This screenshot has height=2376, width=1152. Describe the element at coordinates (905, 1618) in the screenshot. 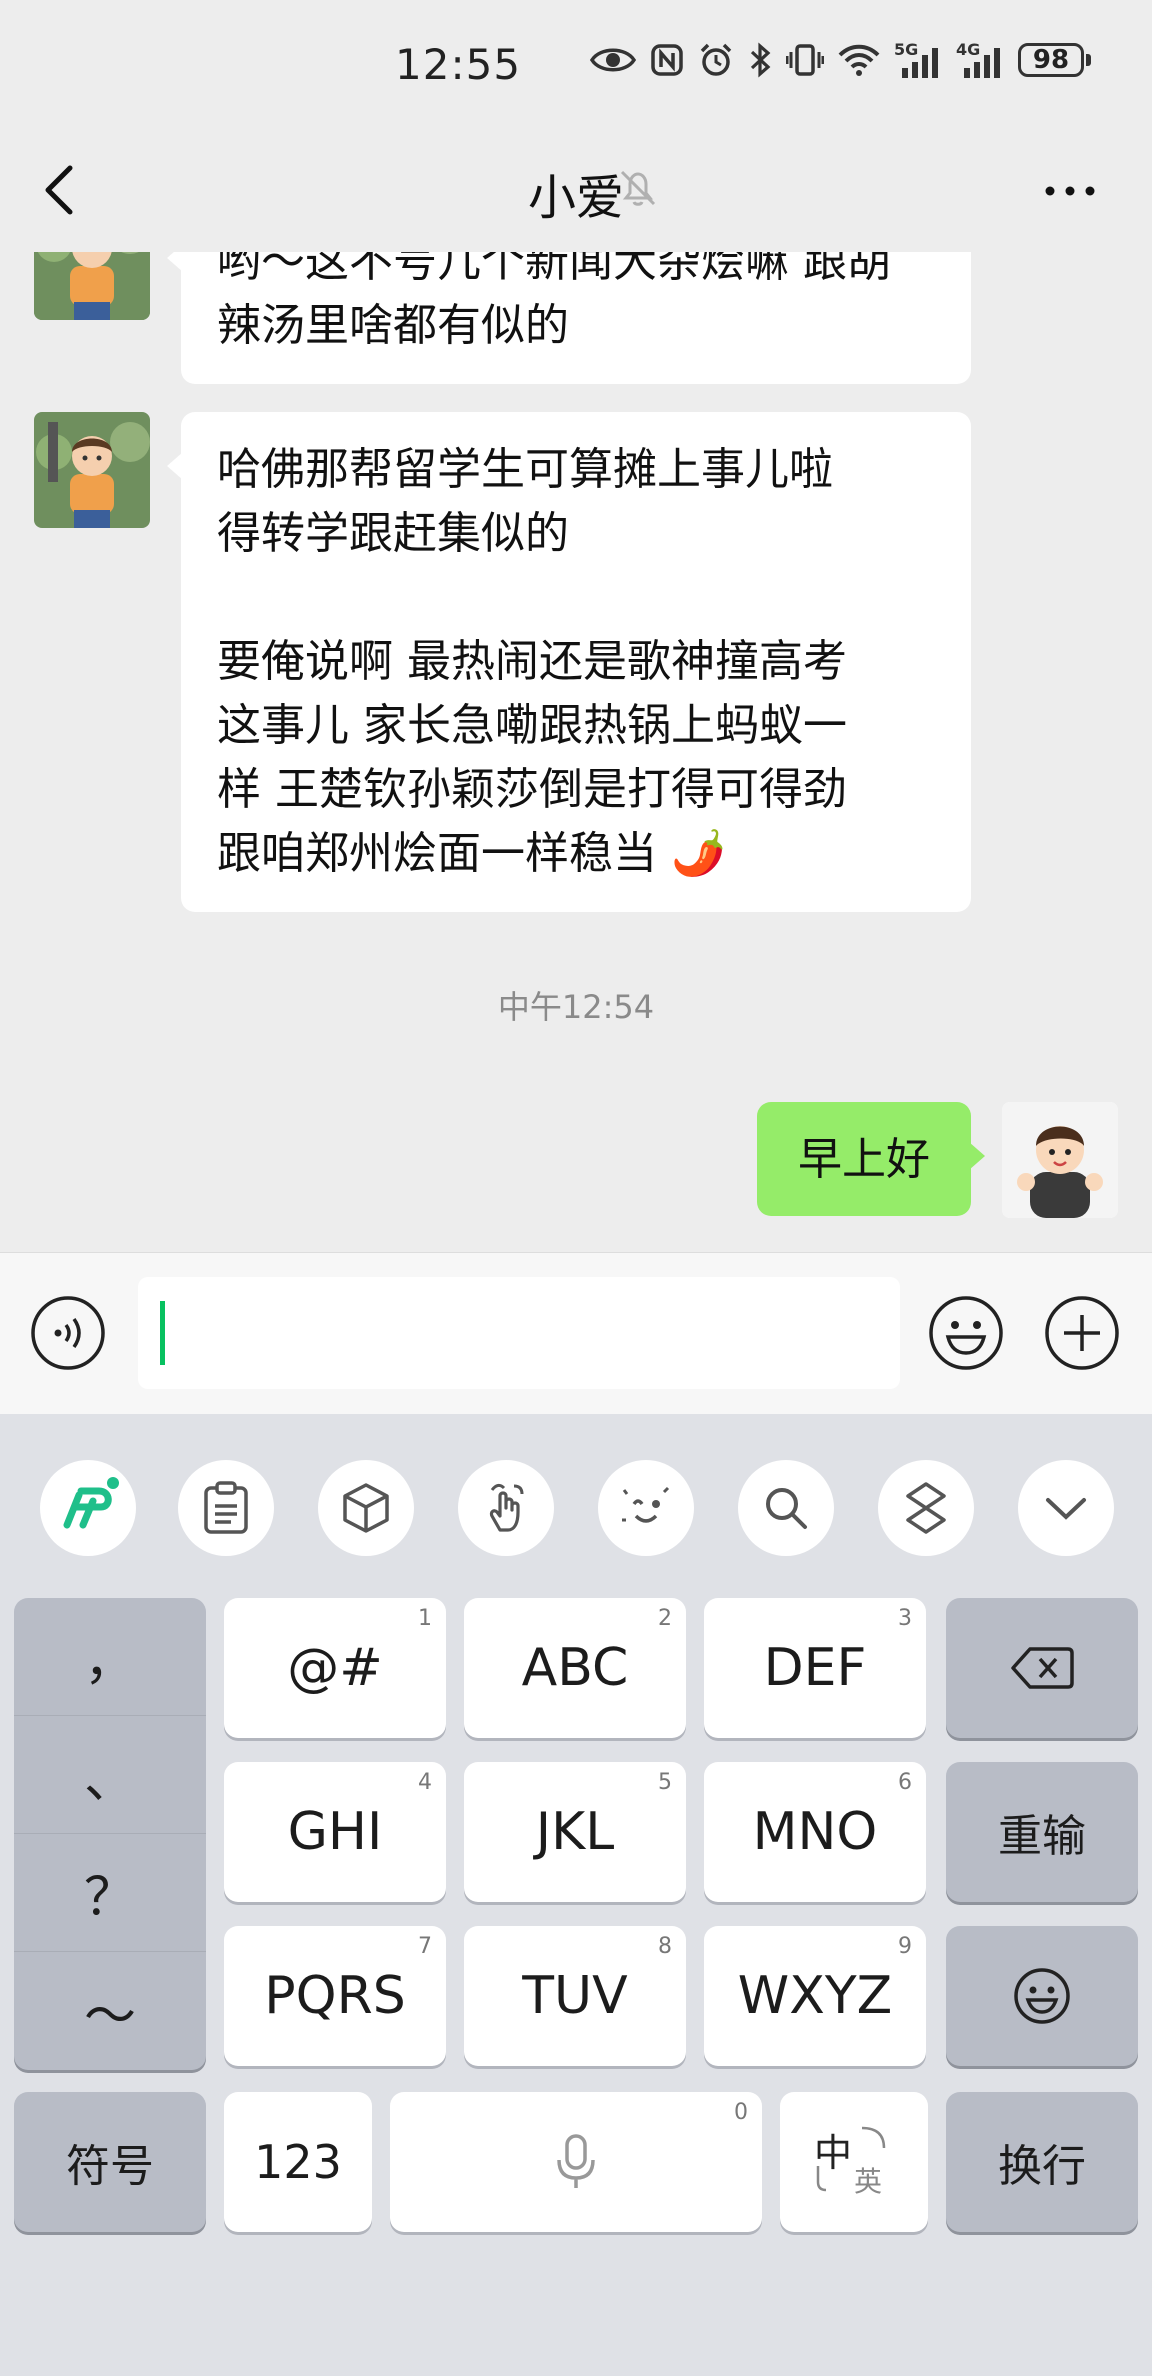

I see `key-number: 3` at that location.